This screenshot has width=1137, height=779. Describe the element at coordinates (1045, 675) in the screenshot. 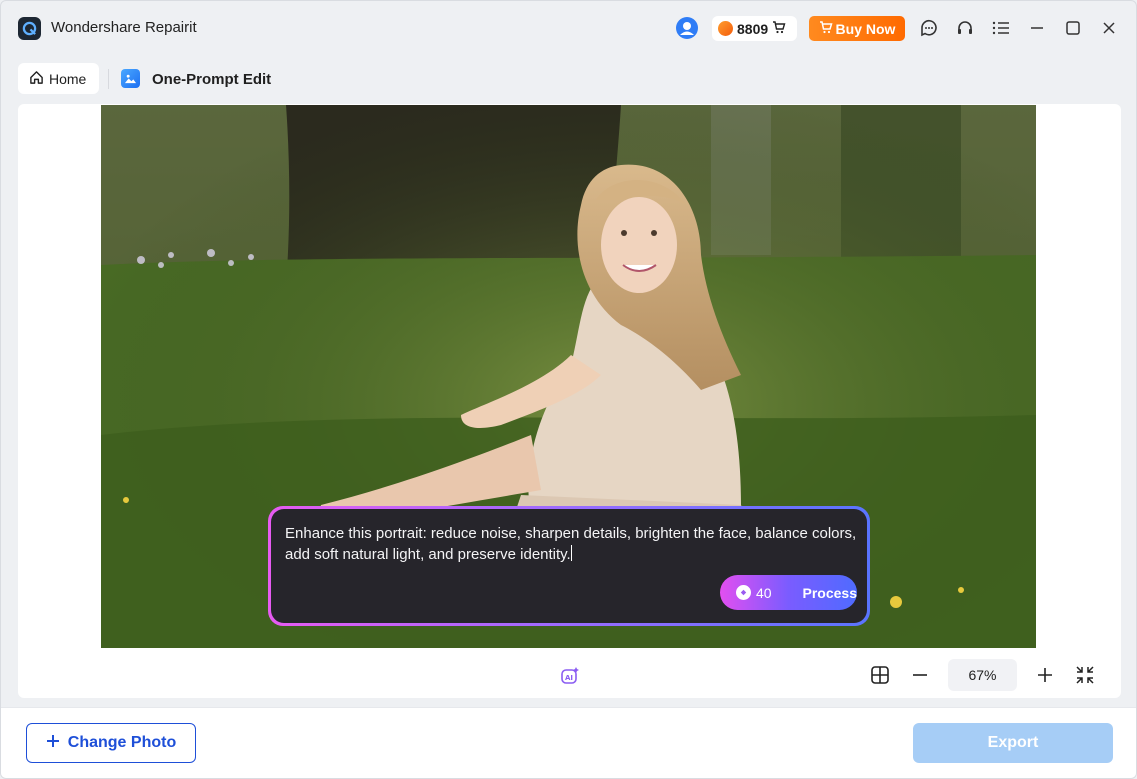

I see `zoom-in-icon` at that location.